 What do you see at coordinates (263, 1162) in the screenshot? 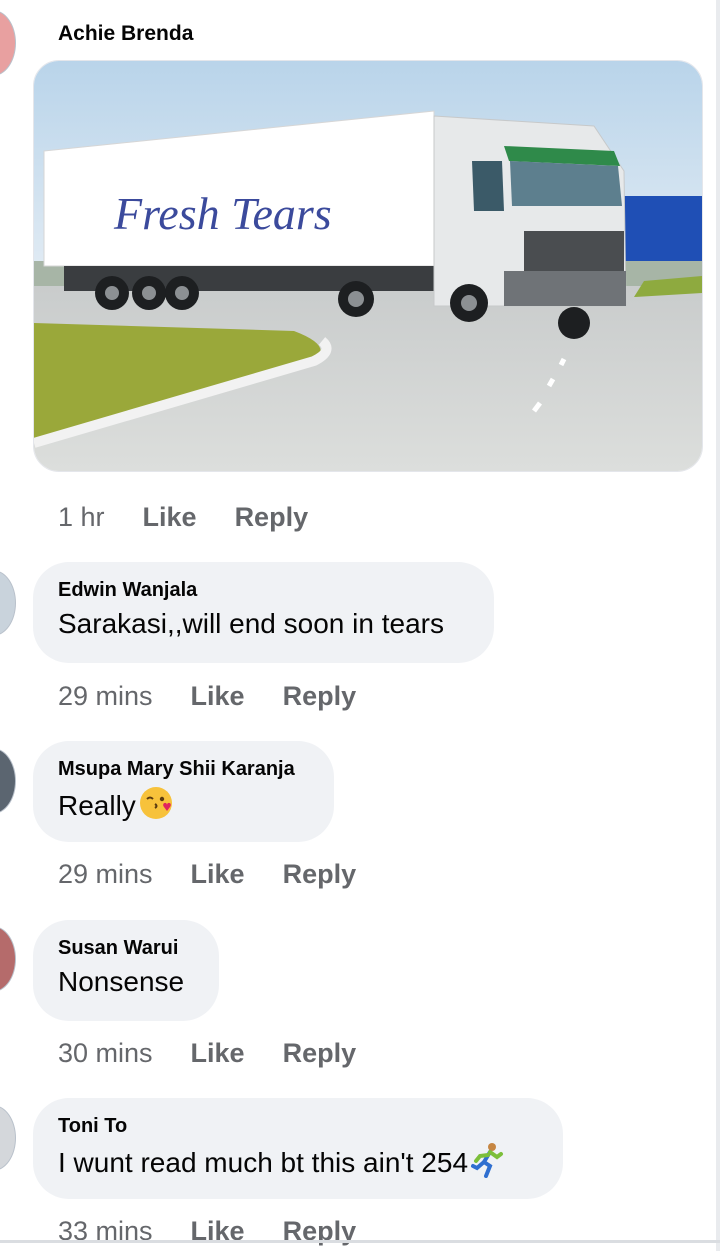
I see `comment-text: I wunt read much bt this ain't 254` at bounding box center [263, 1162].